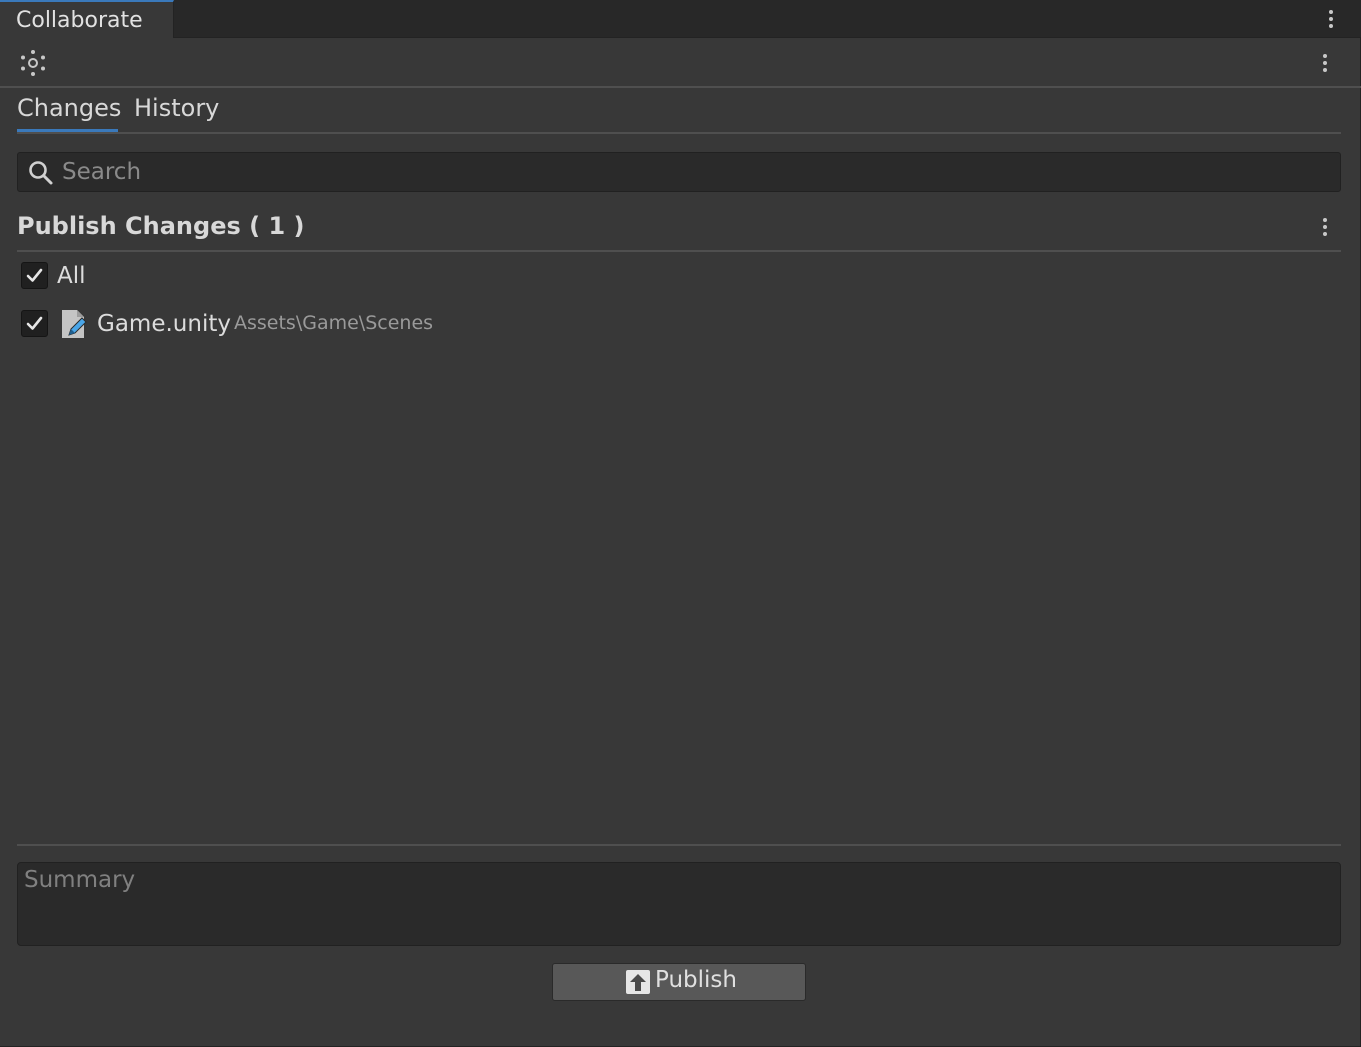  I want to click on publish-button: Publish, so click(679, 982).